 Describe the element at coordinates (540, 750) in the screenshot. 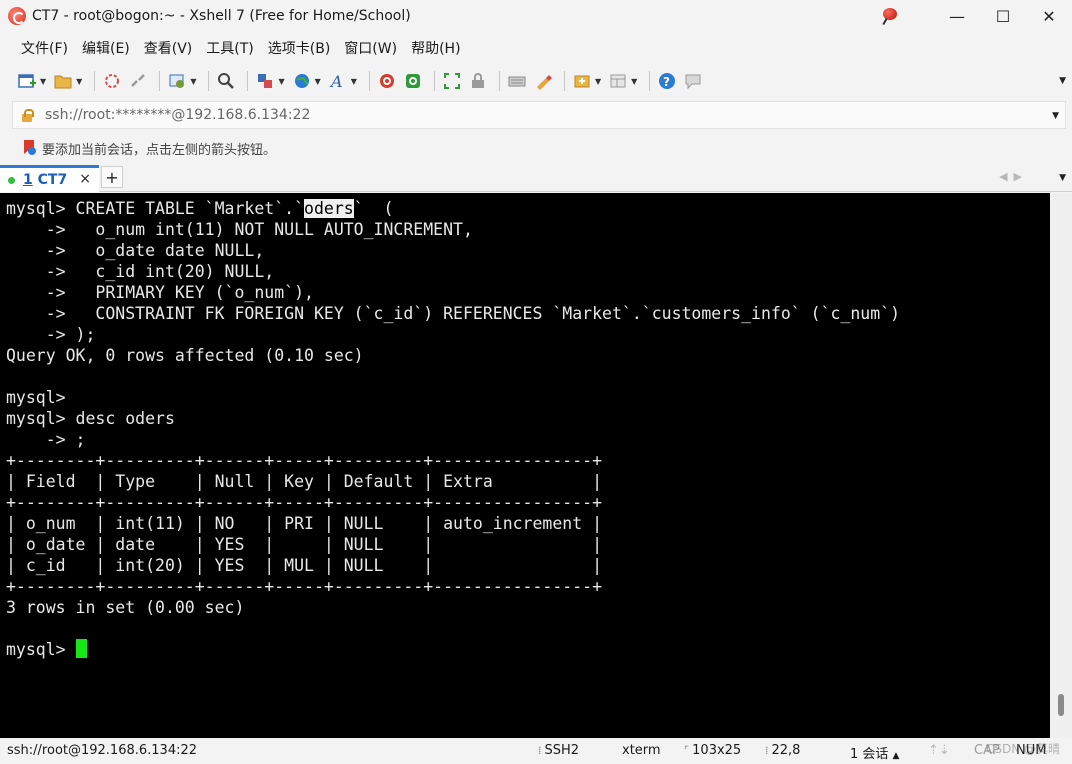

I see `protocol-icon: ⁞` at that location.